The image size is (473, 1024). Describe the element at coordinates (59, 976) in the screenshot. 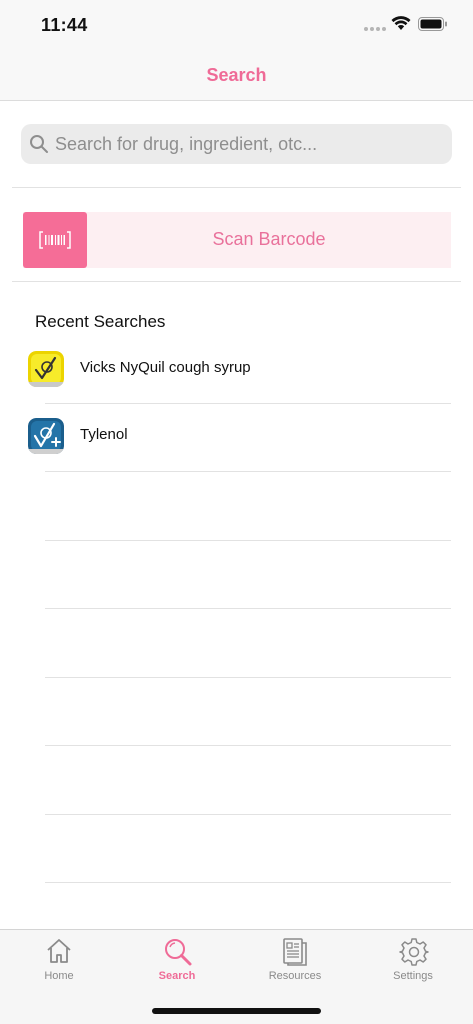

I see `tab-home-label: Home` at that location.